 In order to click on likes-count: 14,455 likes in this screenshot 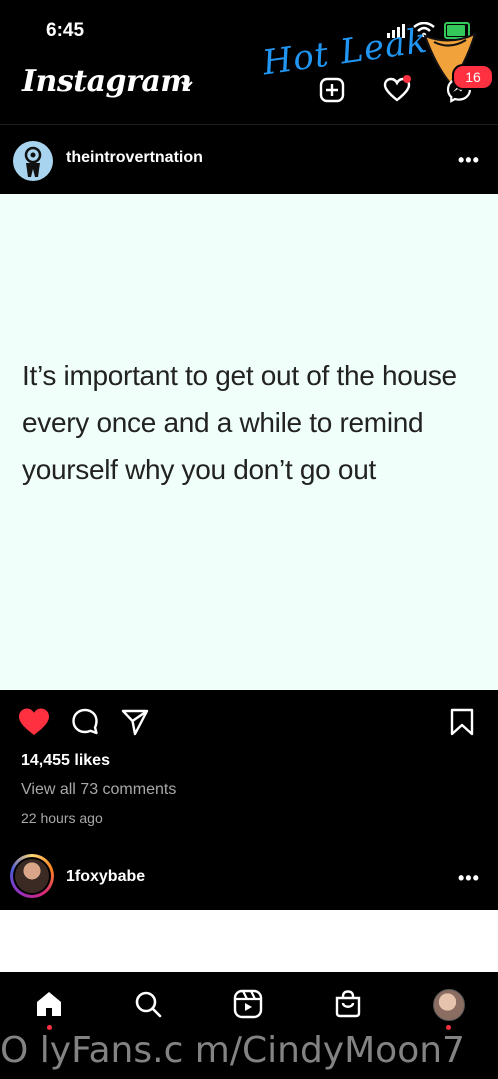, I will do `click(65, 761)`.